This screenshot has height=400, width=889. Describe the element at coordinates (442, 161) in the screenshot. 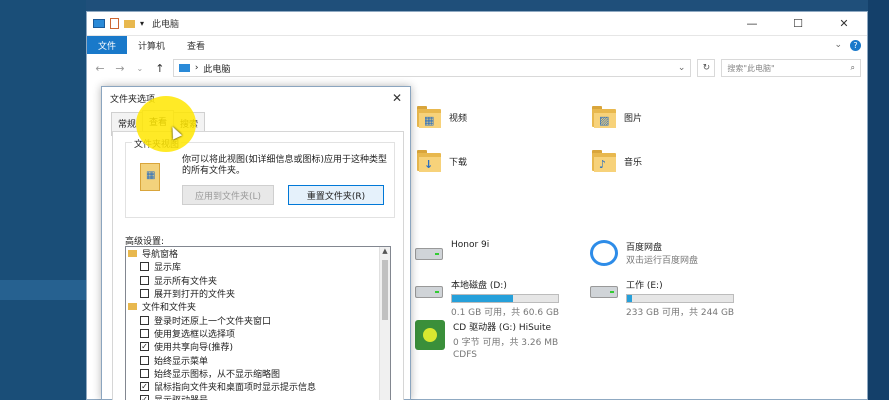

I see `folder-downloads: ↓ 下载` at that location.